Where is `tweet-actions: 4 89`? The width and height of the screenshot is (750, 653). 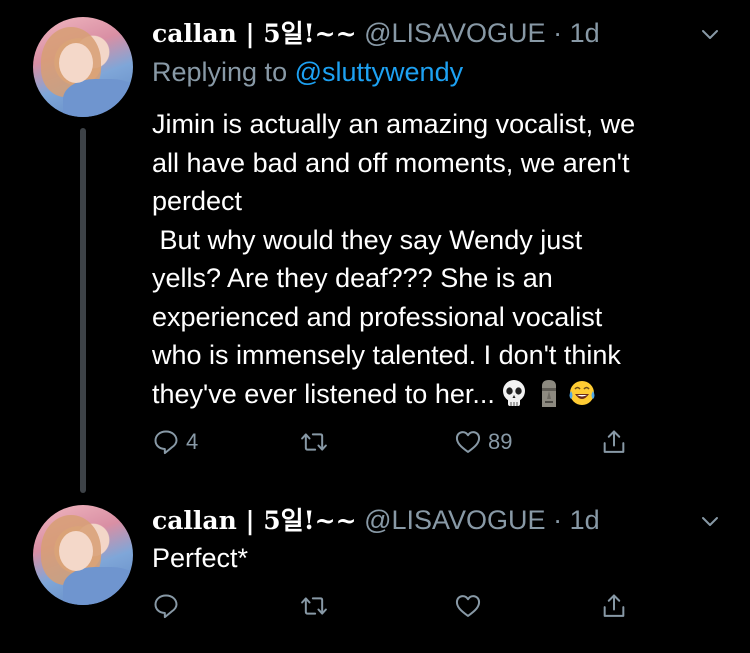 tweet-actions: 4 89 is located at coordinates (402, 442).